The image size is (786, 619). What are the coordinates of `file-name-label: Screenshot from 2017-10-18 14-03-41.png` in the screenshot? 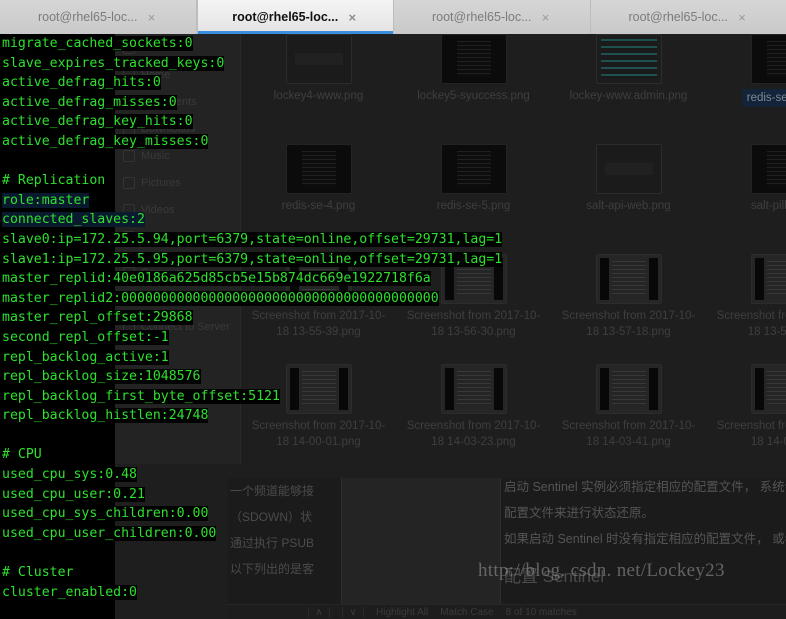 It's located at (628, 434).